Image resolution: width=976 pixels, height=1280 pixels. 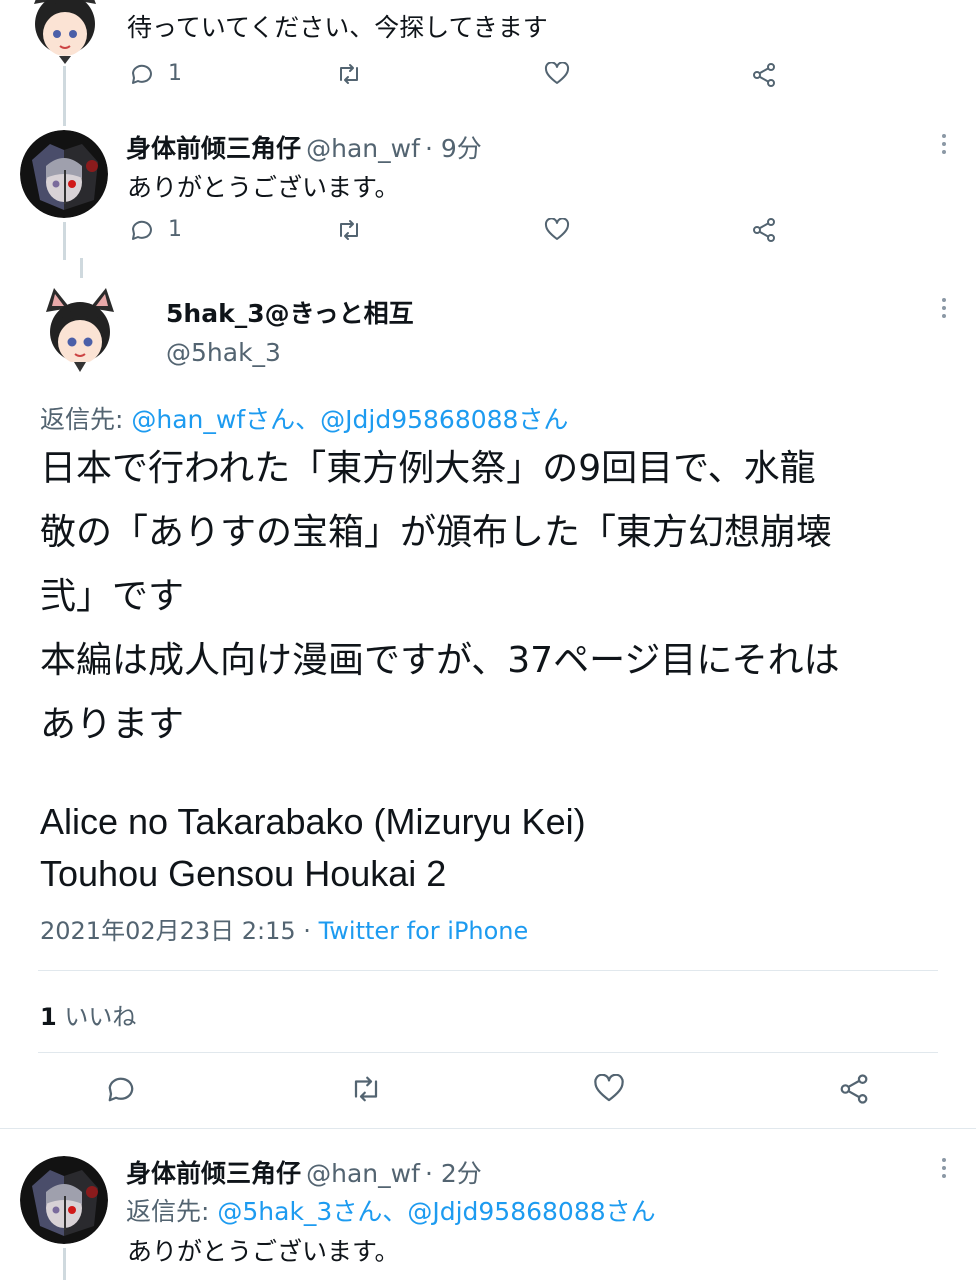 What do you see at coordinates (313, 821) in the screenshot?
I see `tweet-line: Alice no Takarabako (Mizuryu Kei)` at bounding box center [313, 821].